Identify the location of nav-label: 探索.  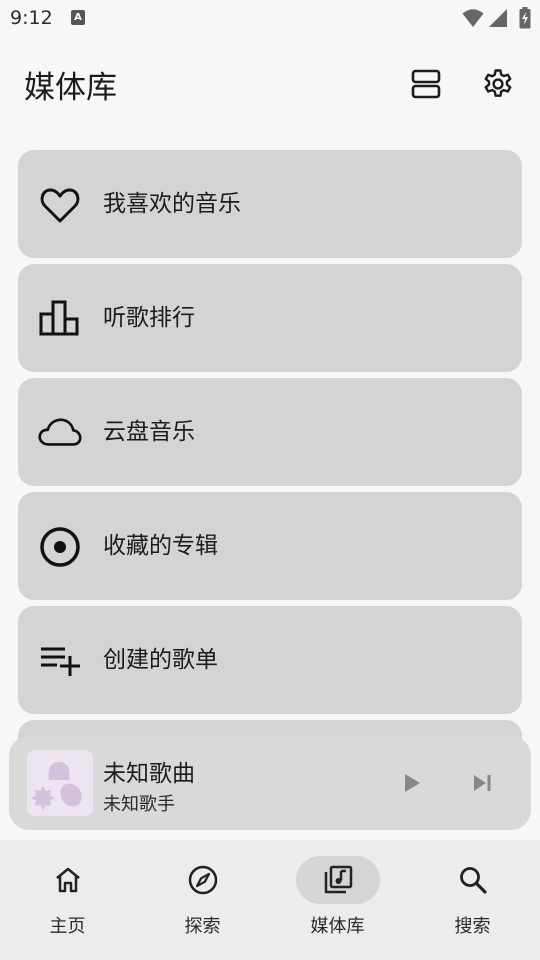
(202, 926).